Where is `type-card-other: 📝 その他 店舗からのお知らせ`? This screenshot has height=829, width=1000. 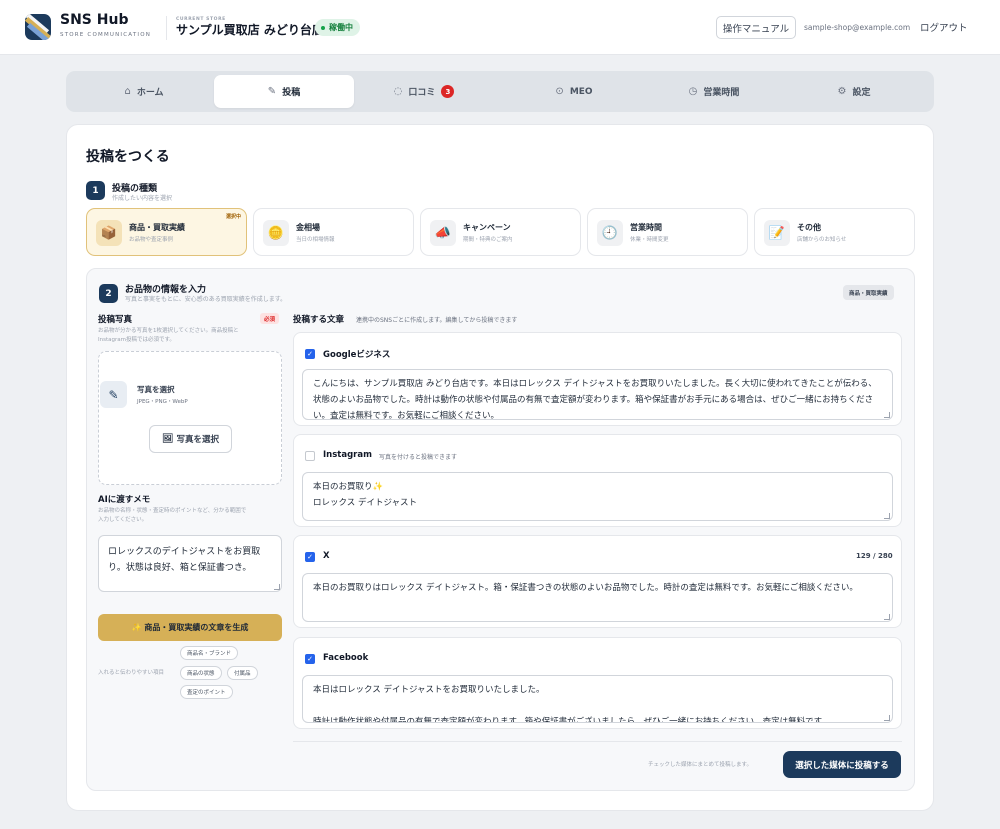
type-card-other: 📝 その他 店舗からのお知らせ is located at coordinates (834, 232).